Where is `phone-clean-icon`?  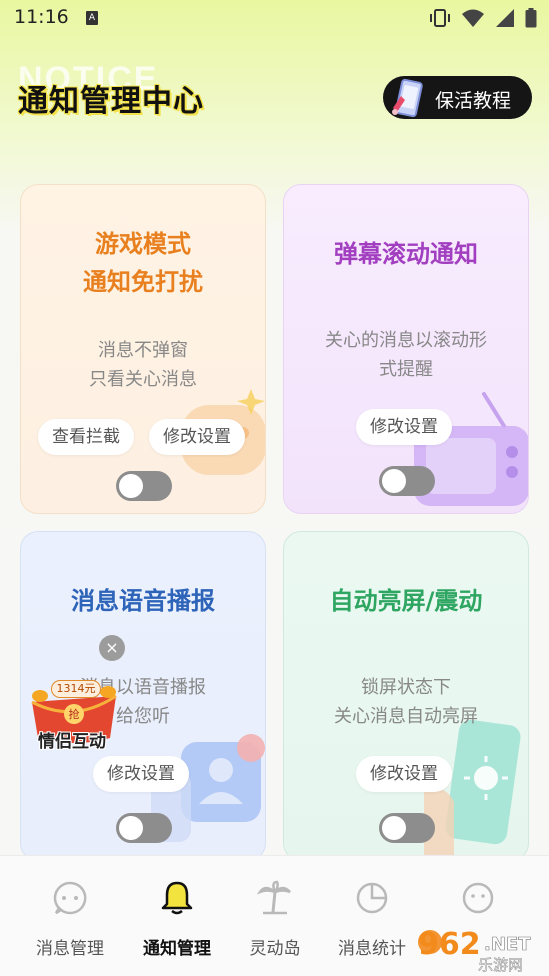
phone-clean-icon is located at coordinates (407, 98).